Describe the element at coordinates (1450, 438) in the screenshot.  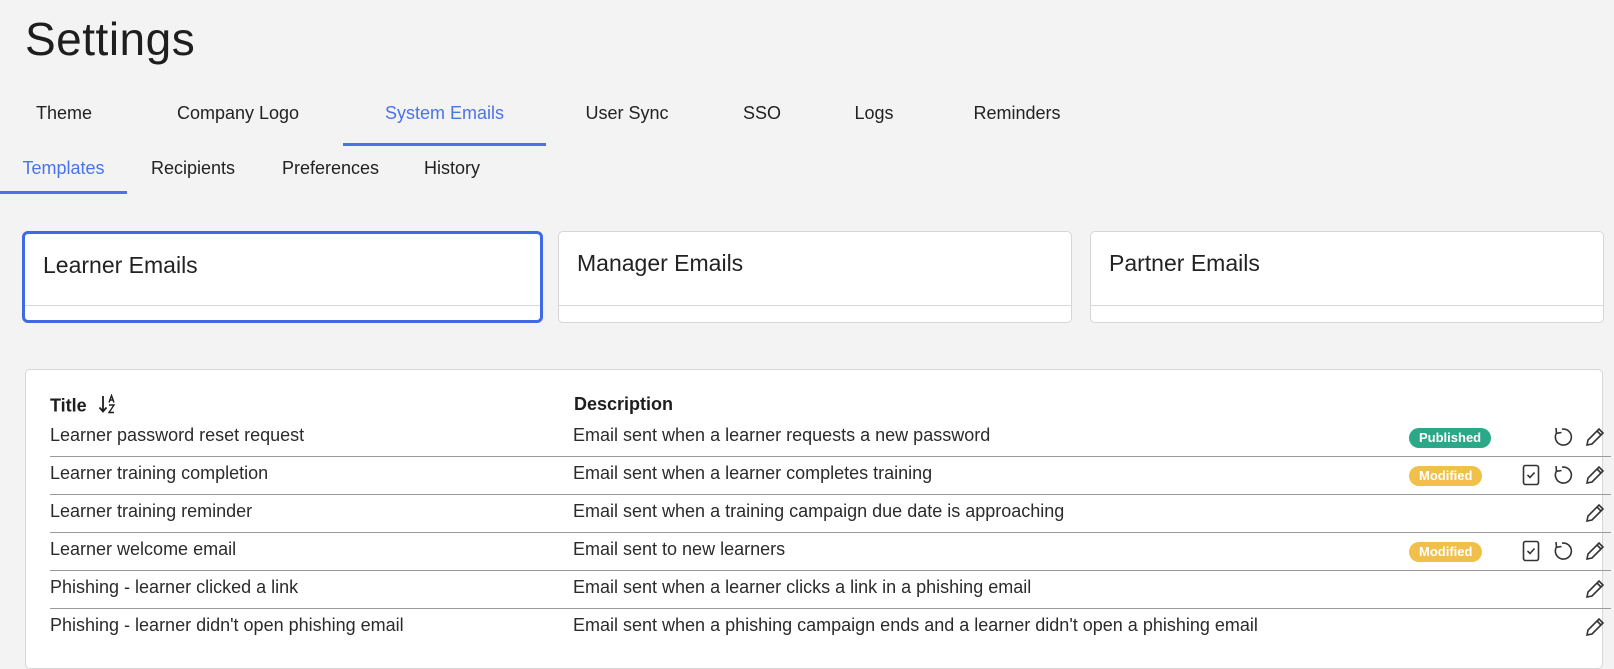
I see `status-badge: Published` at that location.